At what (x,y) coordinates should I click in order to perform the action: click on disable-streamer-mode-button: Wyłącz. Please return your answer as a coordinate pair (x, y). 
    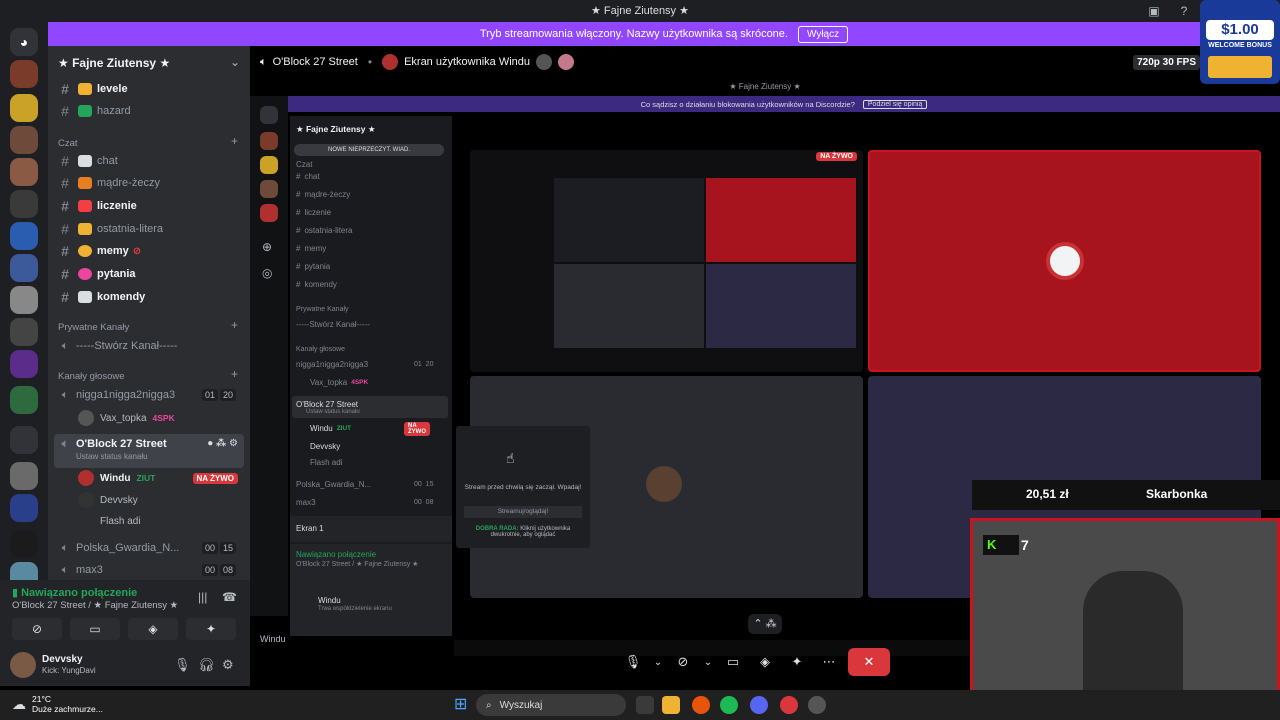
    Looking at the image, I should click on (823, 34).